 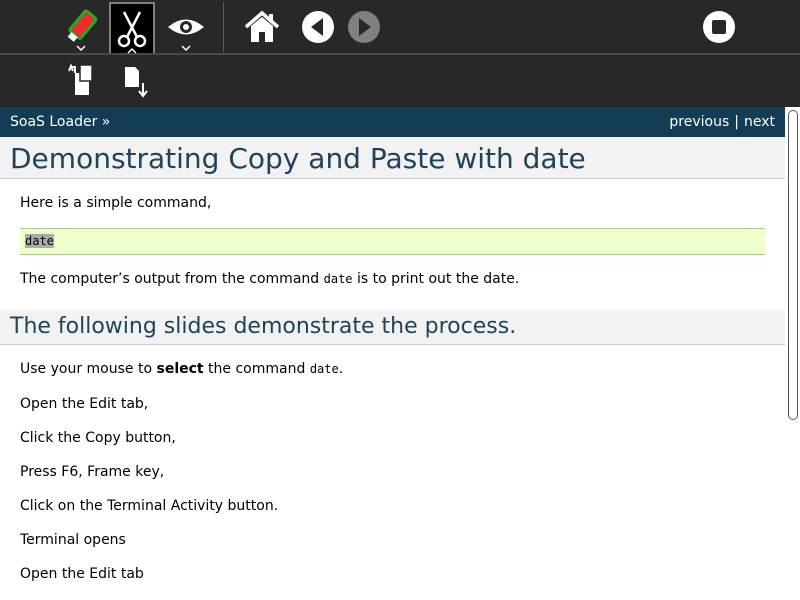 I want to click on eye-icon, so click(x=186, y=27).